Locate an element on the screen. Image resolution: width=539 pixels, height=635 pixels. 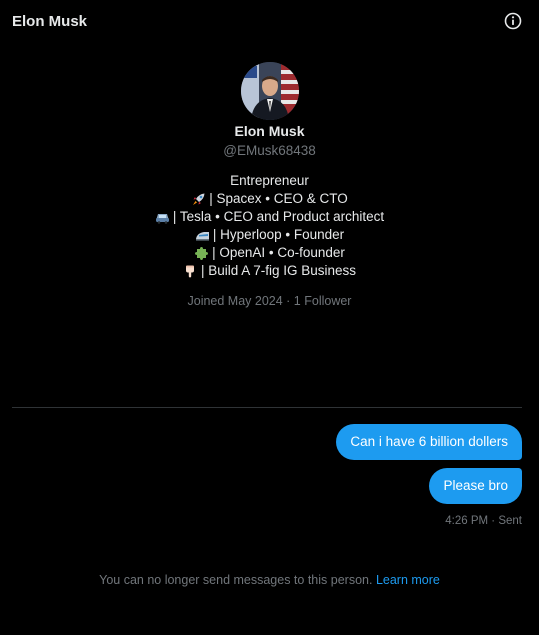
bio-line: Entrepreneur is located at coordinates (269, 181).